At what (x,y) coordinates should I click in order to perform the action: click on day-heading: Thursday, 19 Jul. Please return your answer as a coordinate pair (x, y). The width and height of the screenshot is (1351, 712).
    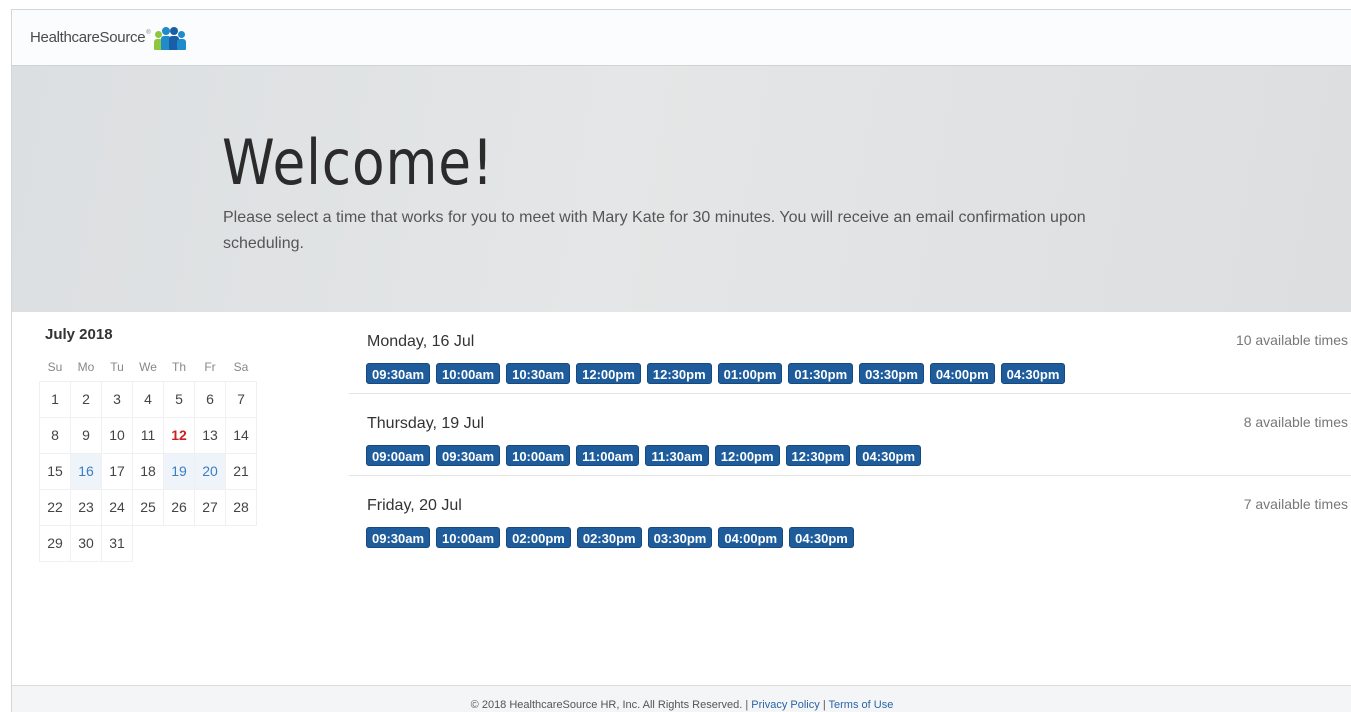
    Looking at the image, I should click on (426, 423).